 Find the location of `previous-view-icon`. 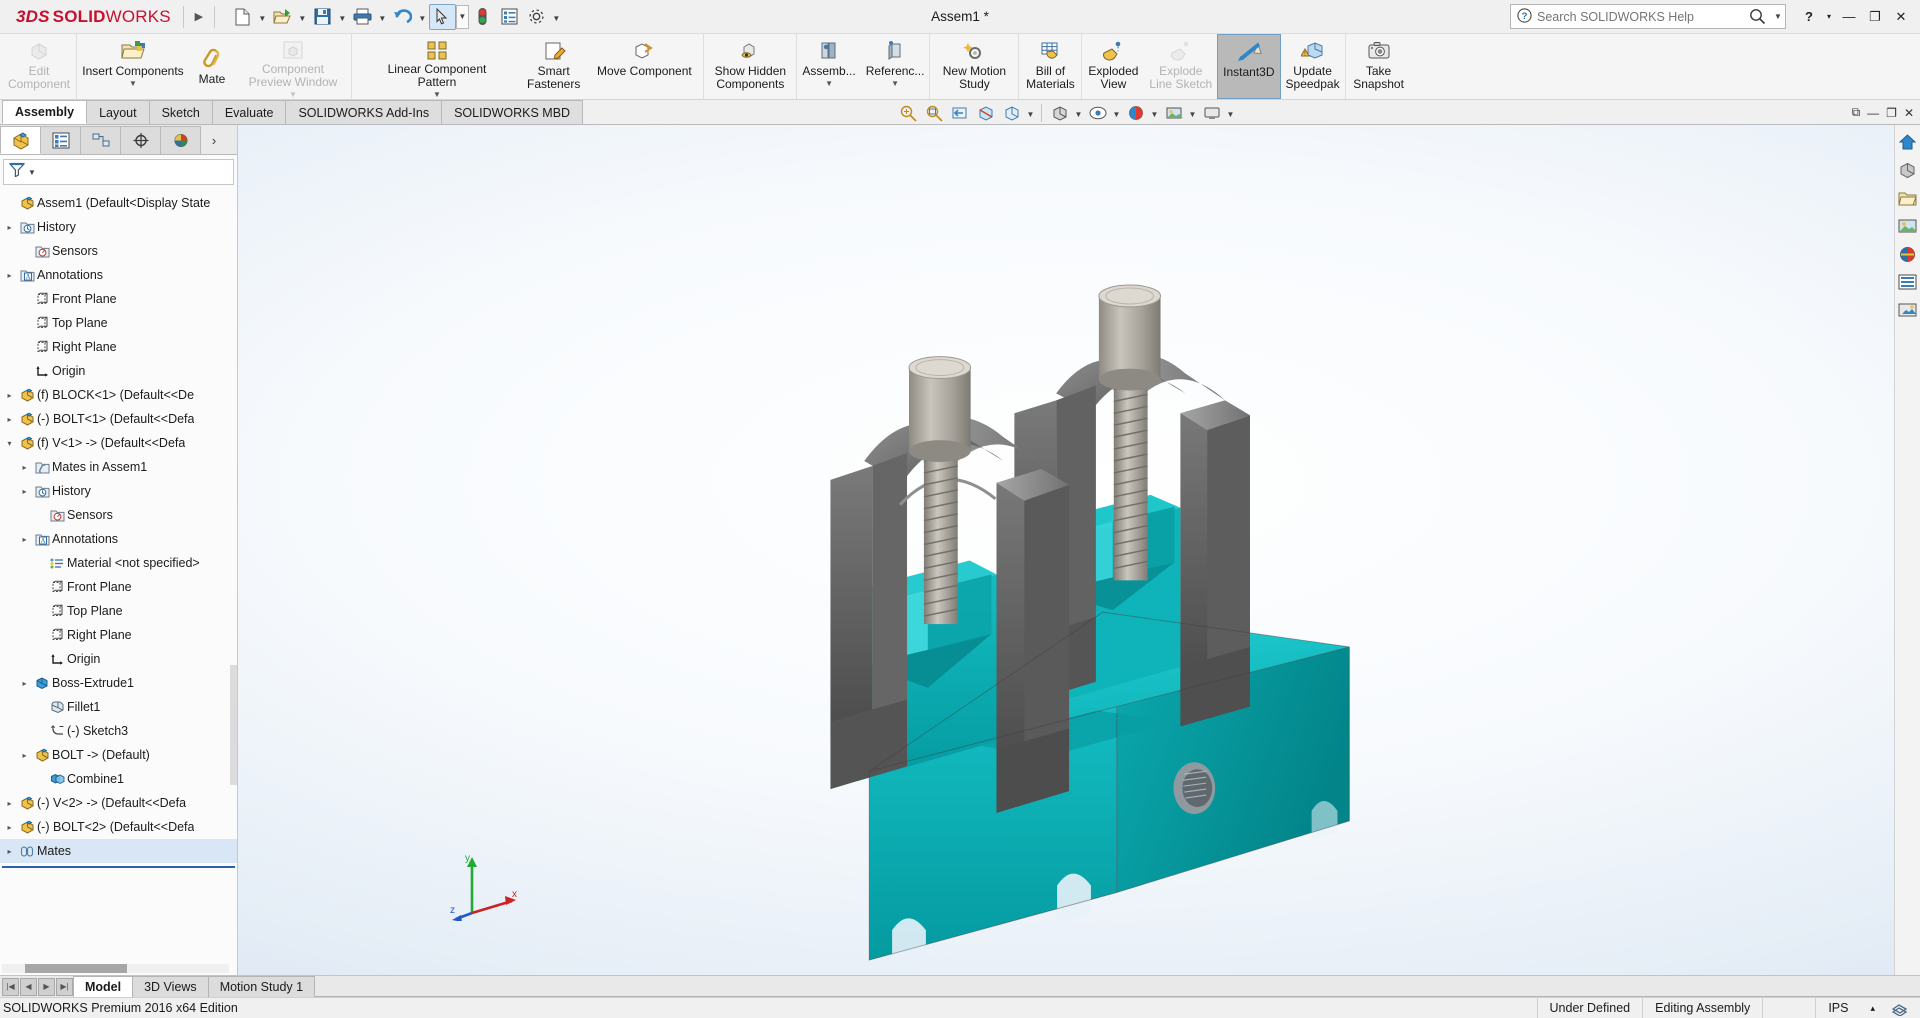

previous-view-icon is located at coordinates (959, 112).